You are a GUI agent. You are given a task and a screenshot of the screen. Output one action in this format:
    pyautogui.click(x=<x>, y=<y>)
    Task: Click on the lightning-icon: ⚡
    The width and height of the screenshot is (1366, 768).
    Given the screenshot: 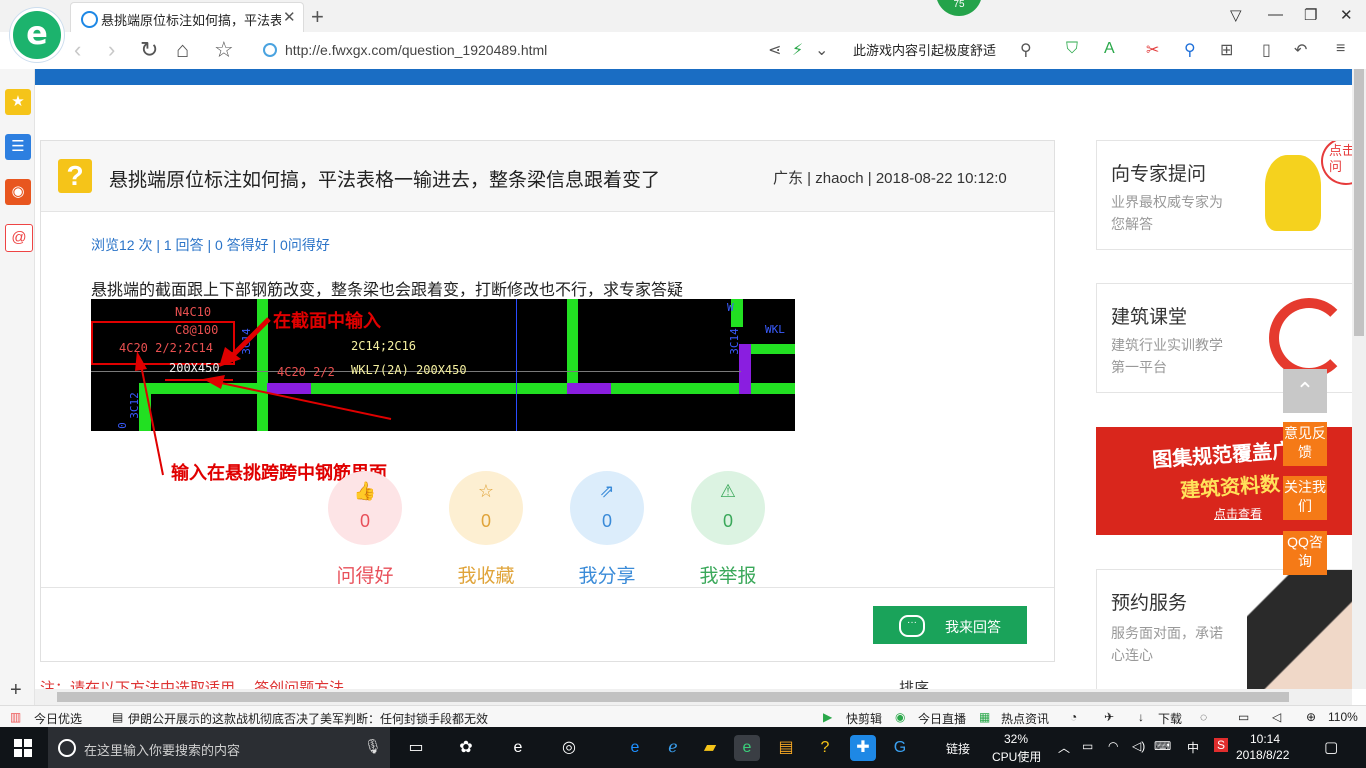 What is the action you would take?
    pyautogui.click(x=797, y=50)
    